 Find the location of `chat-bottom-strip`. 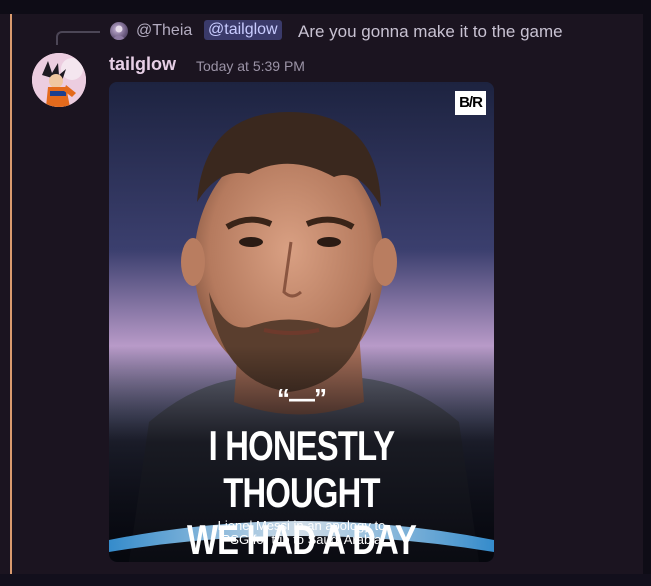

chat-bottom-strip is located at coordinates (325, 580).